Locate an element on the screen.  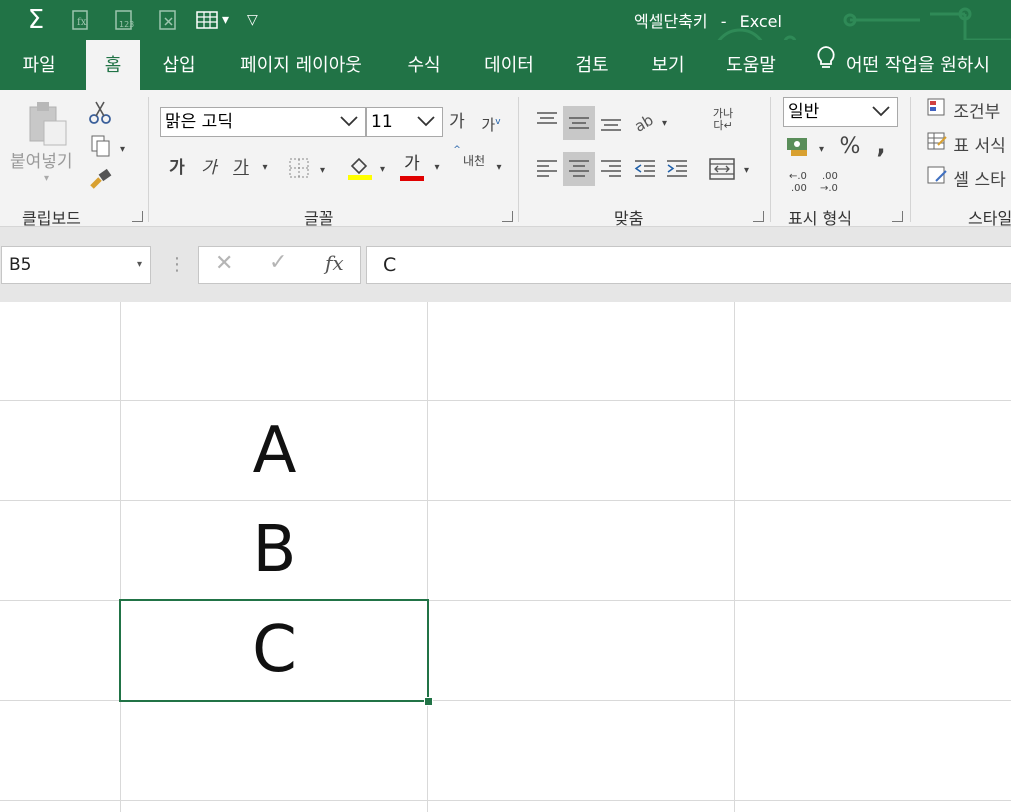
underline-dropdown-icon: ▾ is located at coordinates (265, 168).